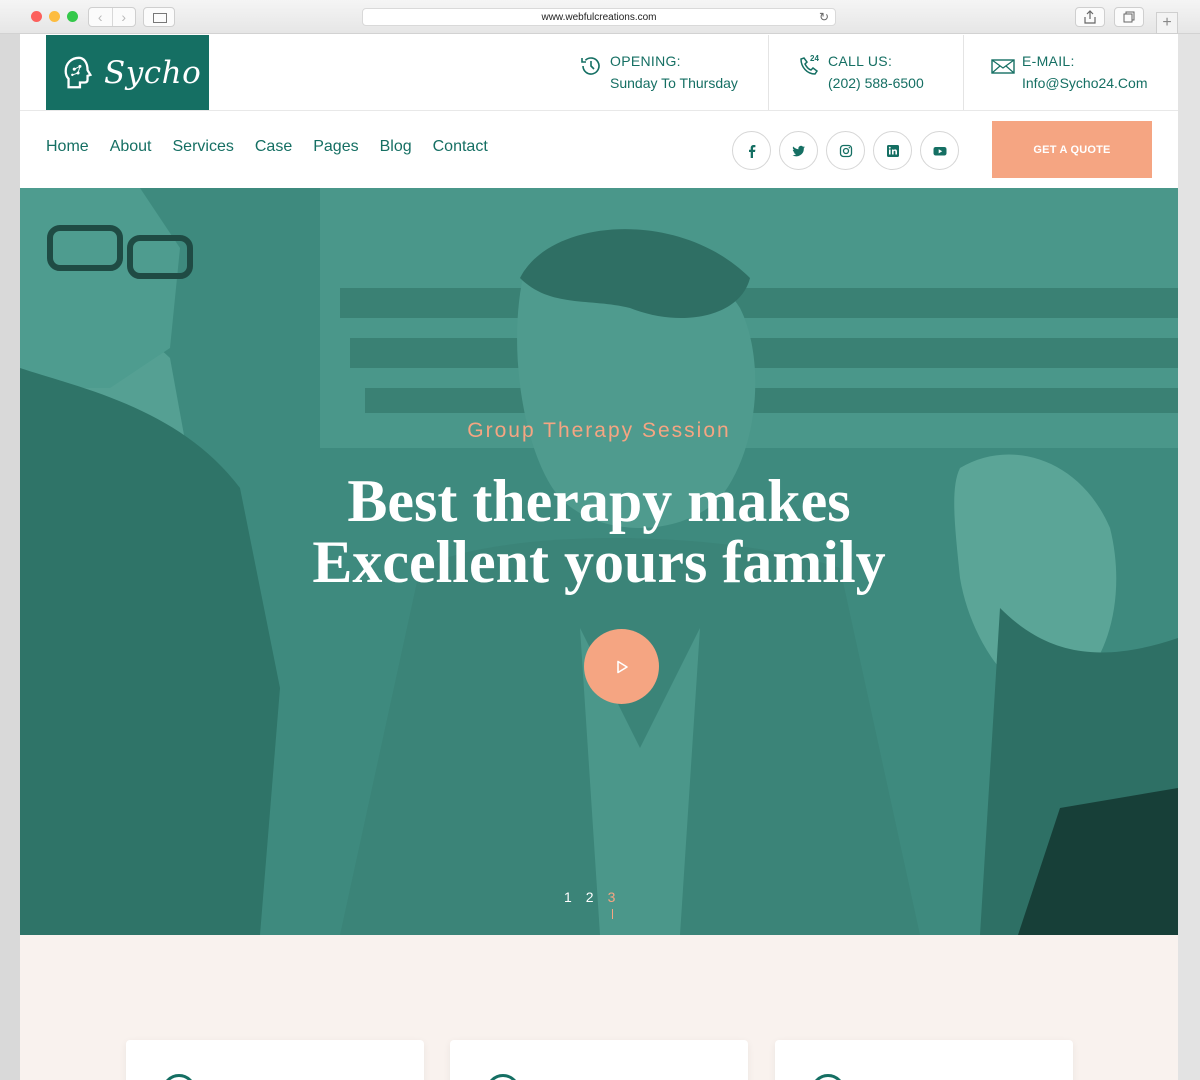  I want to click on email-contact: E-MAIL: Info@Sycho24.Com, so click(1069, 72).